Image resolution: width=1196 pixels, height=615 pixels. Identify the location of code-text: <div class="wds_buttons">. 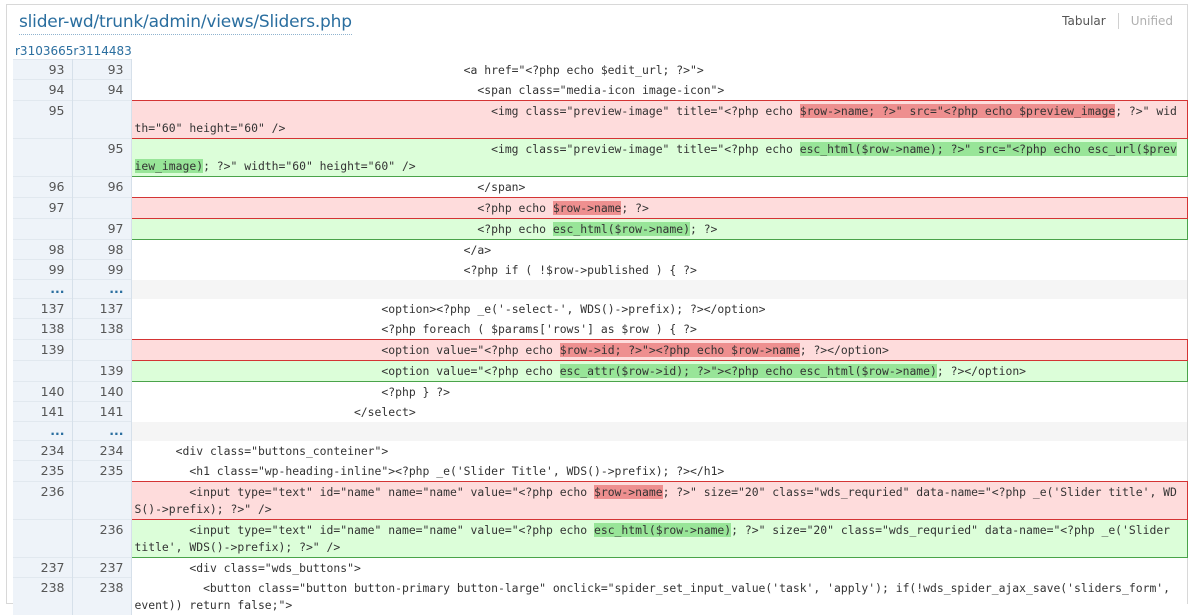
(247, 567).